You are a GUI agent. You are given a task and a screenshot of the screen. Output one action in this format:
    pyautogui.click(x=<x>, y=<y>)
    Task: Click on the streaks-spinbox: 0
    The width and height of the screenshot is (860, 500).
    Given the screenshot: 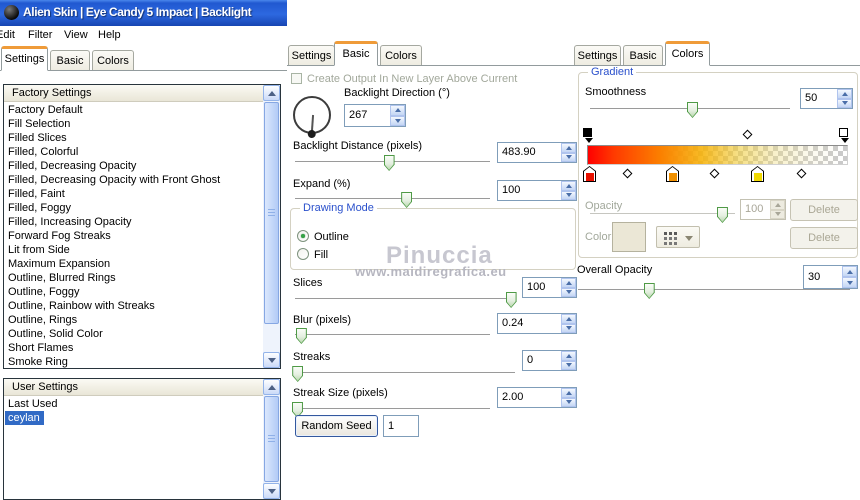 What is the action you would take?
    pyautogui.click(x=549, y=360)
    